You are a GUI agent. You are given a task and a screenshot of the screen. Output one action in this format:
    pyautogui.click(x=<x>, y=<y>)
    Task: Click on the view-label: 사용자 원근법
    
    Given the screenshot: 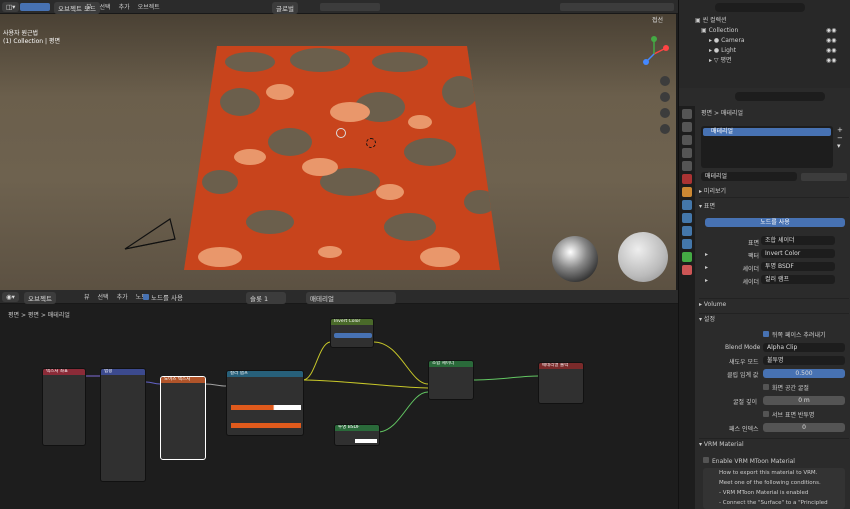 What is the action you would take?
    pyautogui.click(x=21, y=33)
    